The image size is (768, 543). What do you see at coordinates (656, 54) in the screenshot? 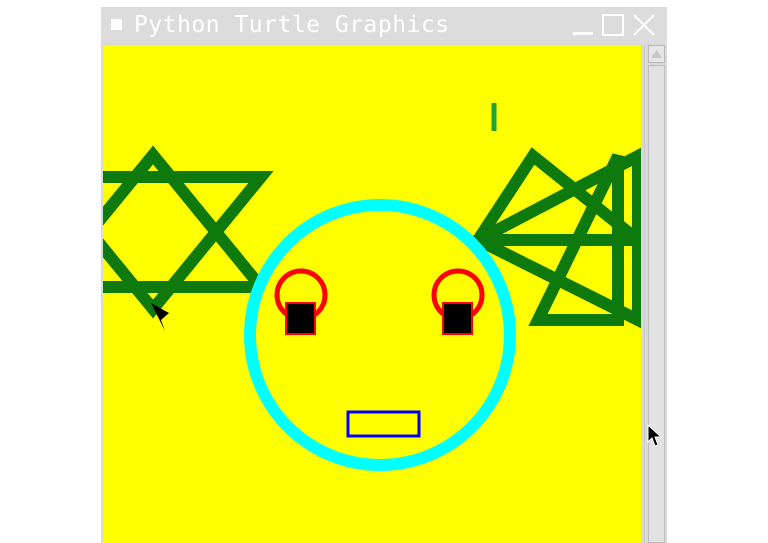
I see `scroll-up-arrow-icon` at bounding box center [656, 54].